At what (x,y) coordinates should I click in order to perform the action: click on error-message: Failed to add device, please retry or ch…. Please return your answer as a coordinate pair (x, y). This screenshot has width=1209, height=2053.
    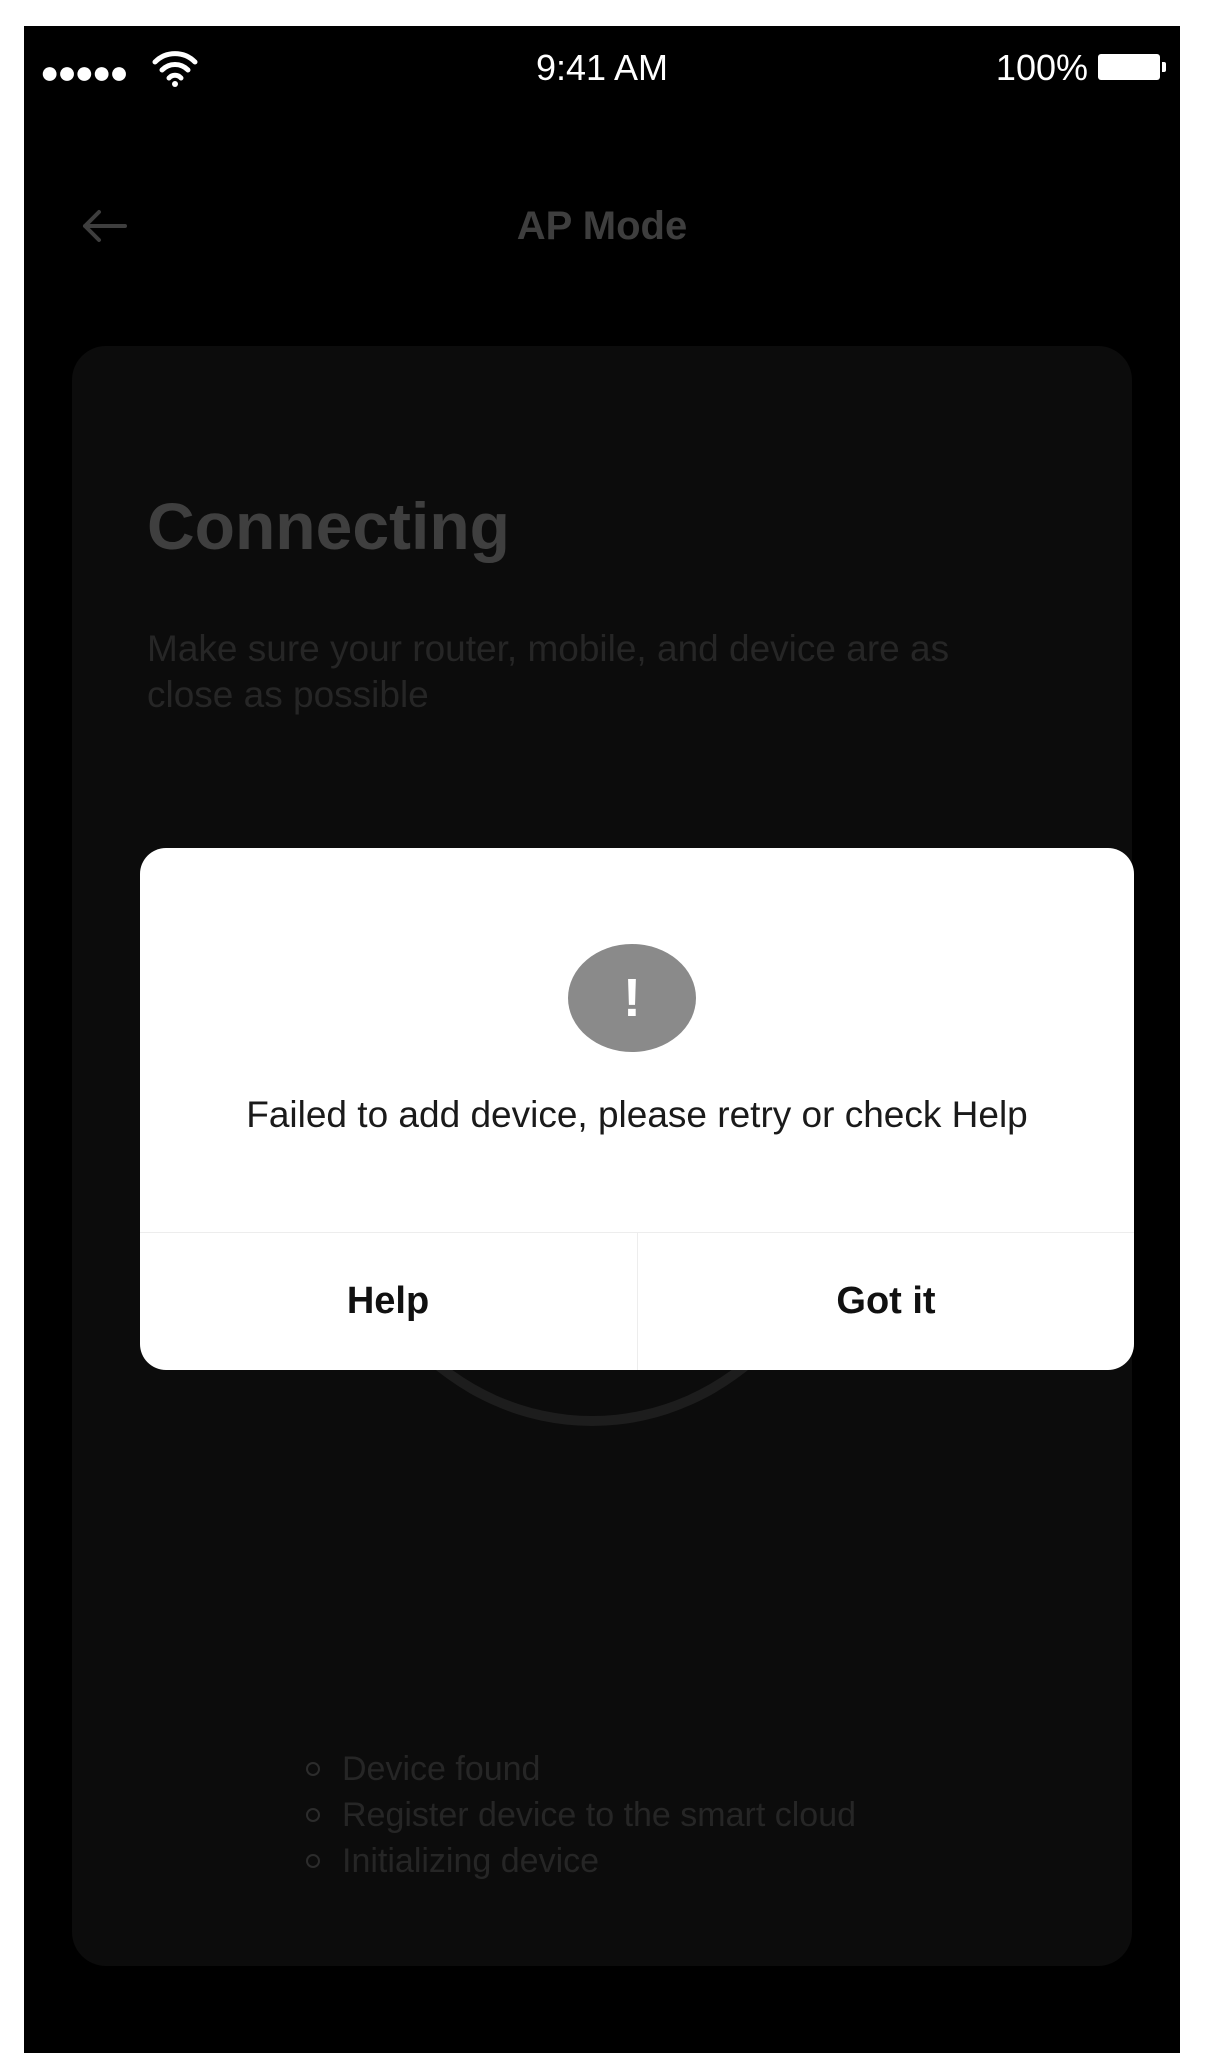
    Looking at the image, I should click on (637, 1114).